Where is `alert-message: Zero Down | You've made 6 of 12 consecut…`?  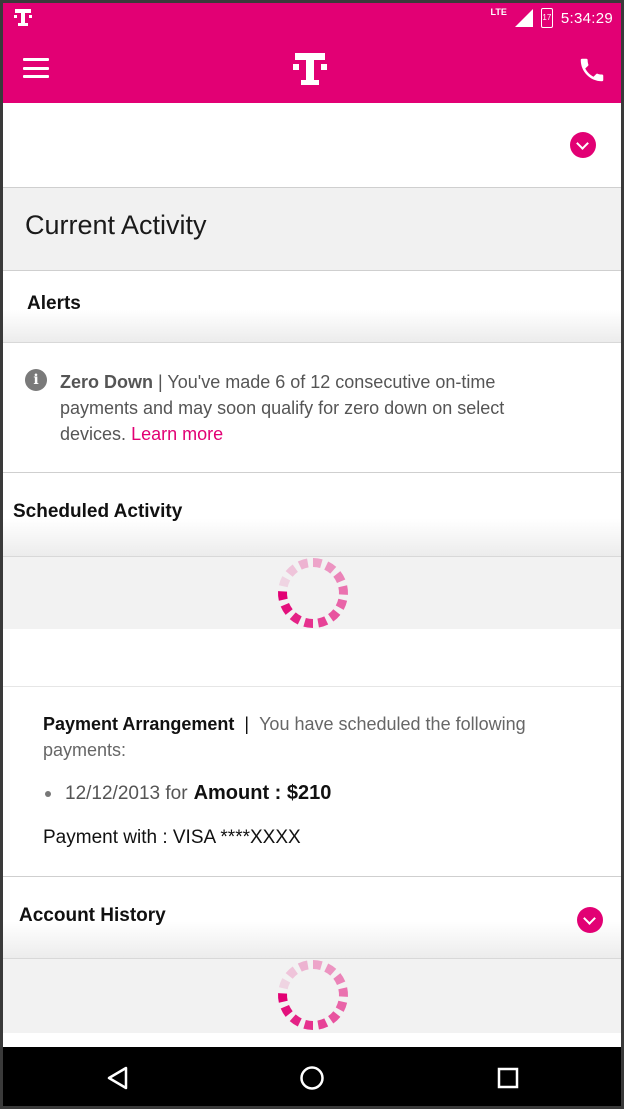
alert-message: Zero Down | You've made 6 of 12 consecut… is located at coordinates (285, 408).